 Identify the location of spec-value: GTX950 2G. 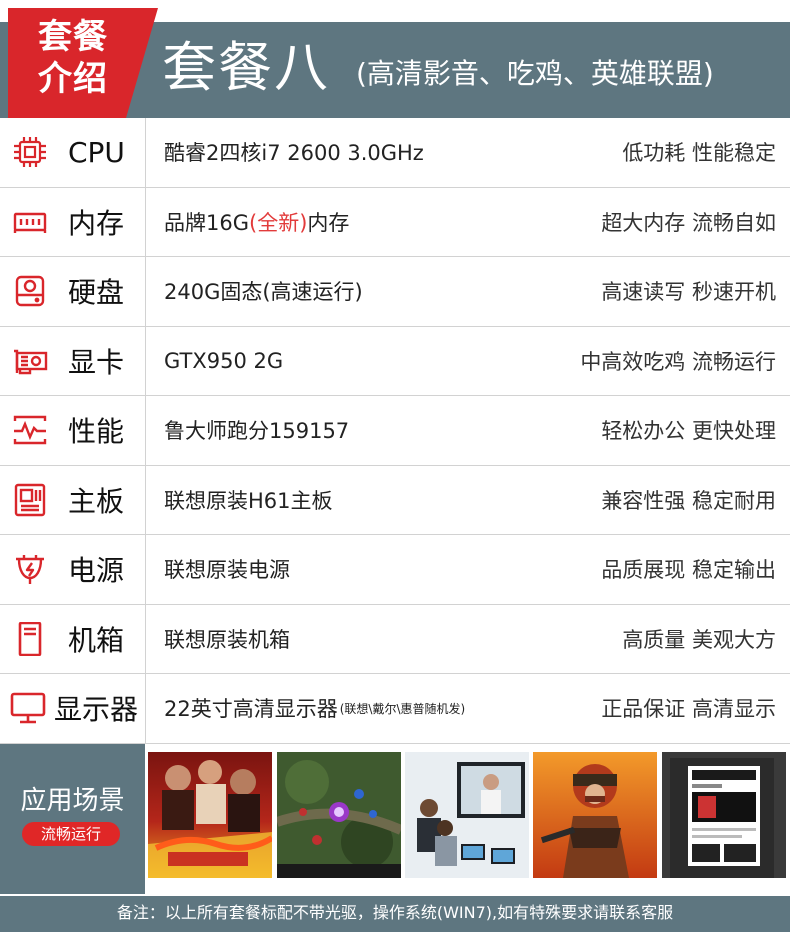
(224, 360).